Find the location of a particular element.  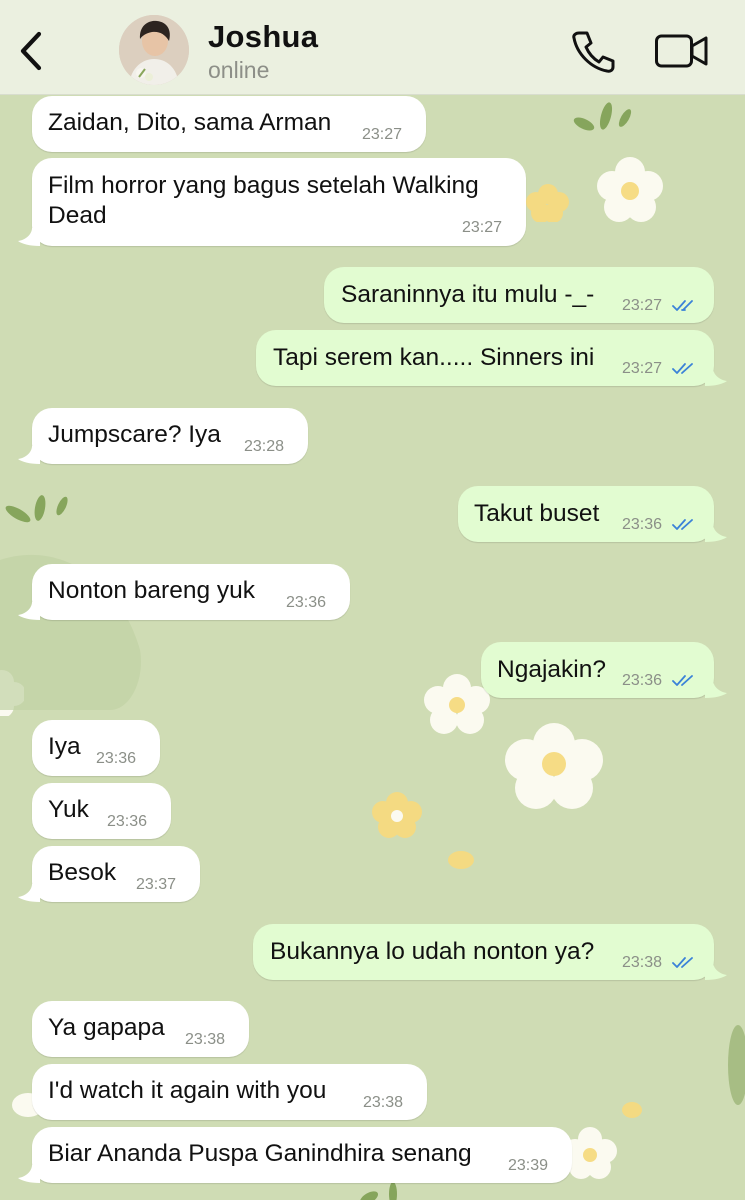

incoming-message: Yuk 23:36 is located at coordinates (101, 811).